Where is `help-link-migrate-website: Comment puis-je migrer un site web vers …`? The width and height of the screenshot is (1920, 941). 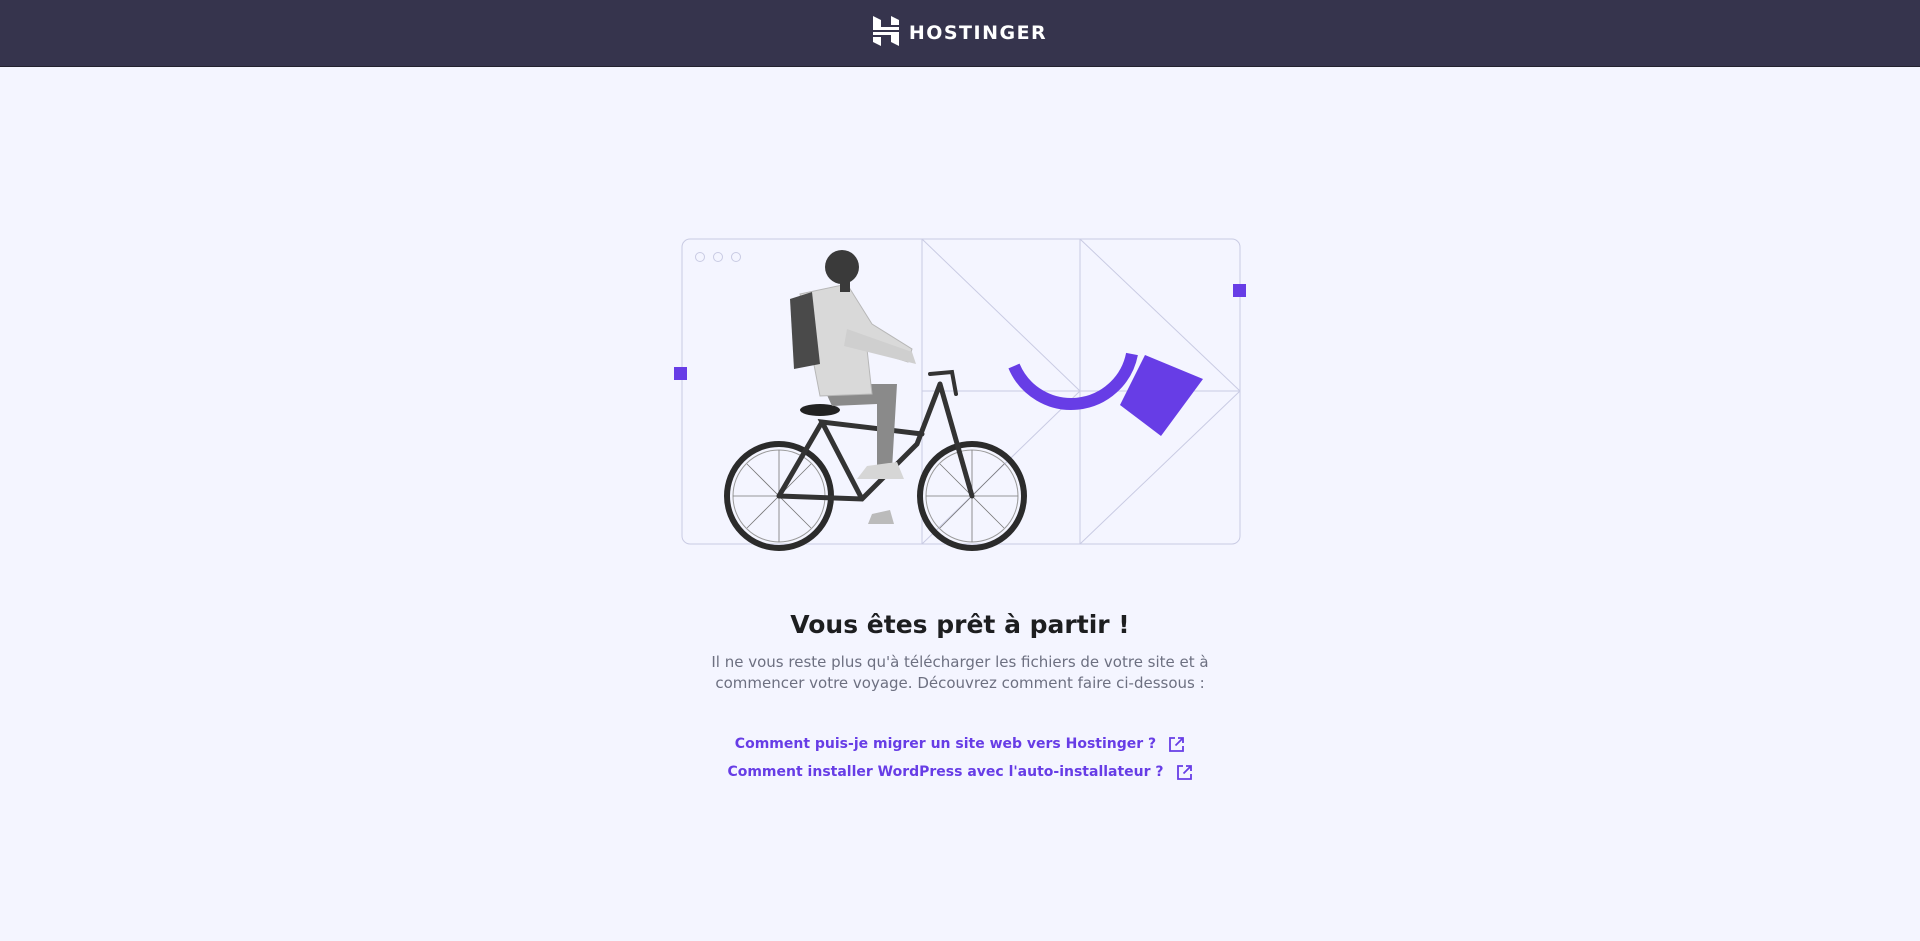 help-link-migrate-website: Comment puis-je migrer un site web vers … is located at coordinates (960, 744).